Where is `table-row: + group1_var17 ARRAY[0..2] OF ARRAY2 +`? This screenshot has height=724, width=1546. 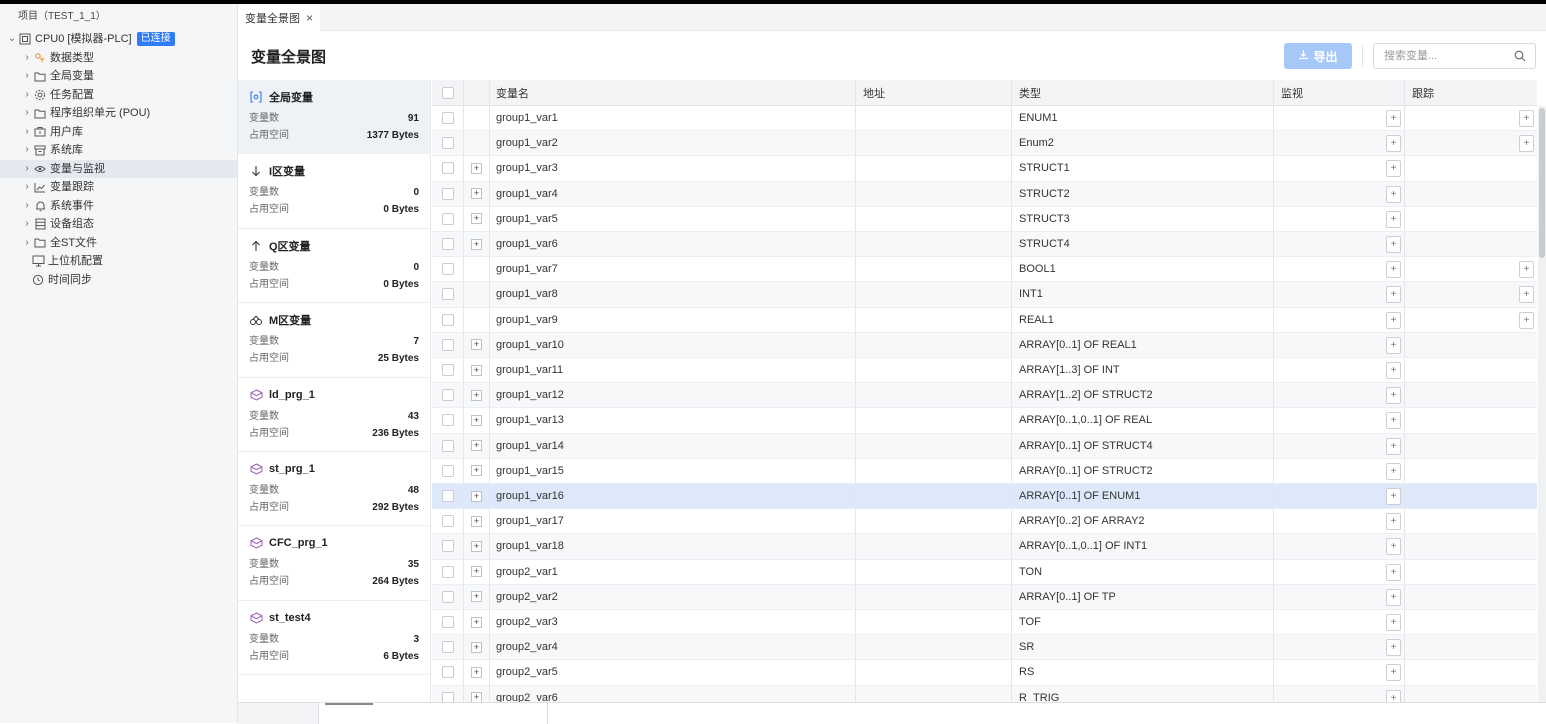
table-row: + group1_var17 ARRAY[0..2] OF ARRAY2 + is located at coordinates (984, 522).